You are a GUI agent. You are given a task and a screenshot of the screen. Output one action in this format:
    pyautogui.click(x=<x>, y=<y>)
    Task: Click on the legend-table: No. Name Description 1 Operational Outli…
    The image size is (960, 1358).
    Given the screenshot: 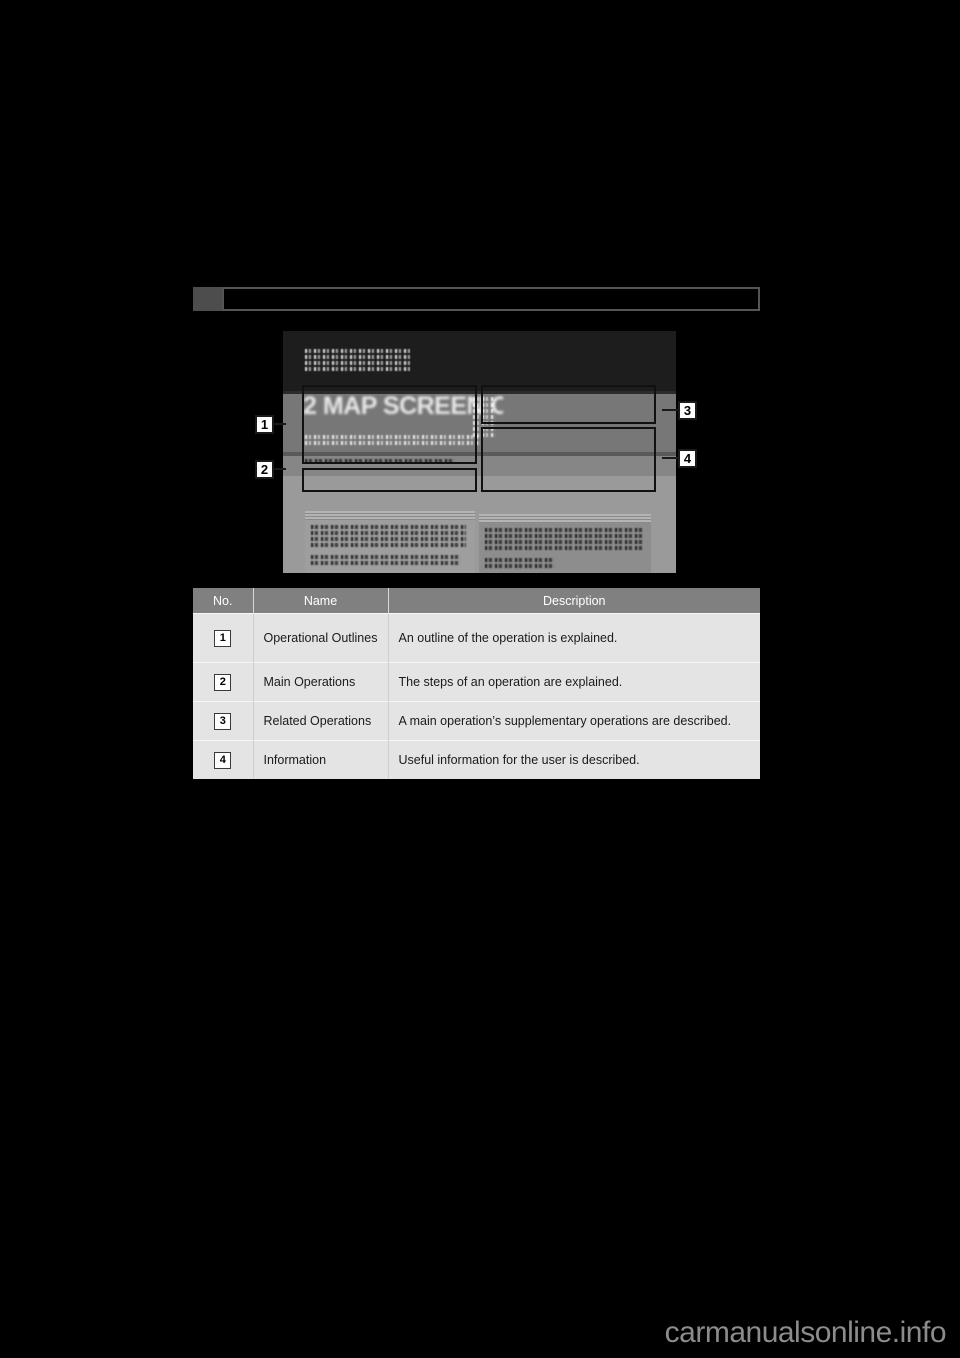 What is the action you would take?
    pyautogui.click(x=476, y=683)
    